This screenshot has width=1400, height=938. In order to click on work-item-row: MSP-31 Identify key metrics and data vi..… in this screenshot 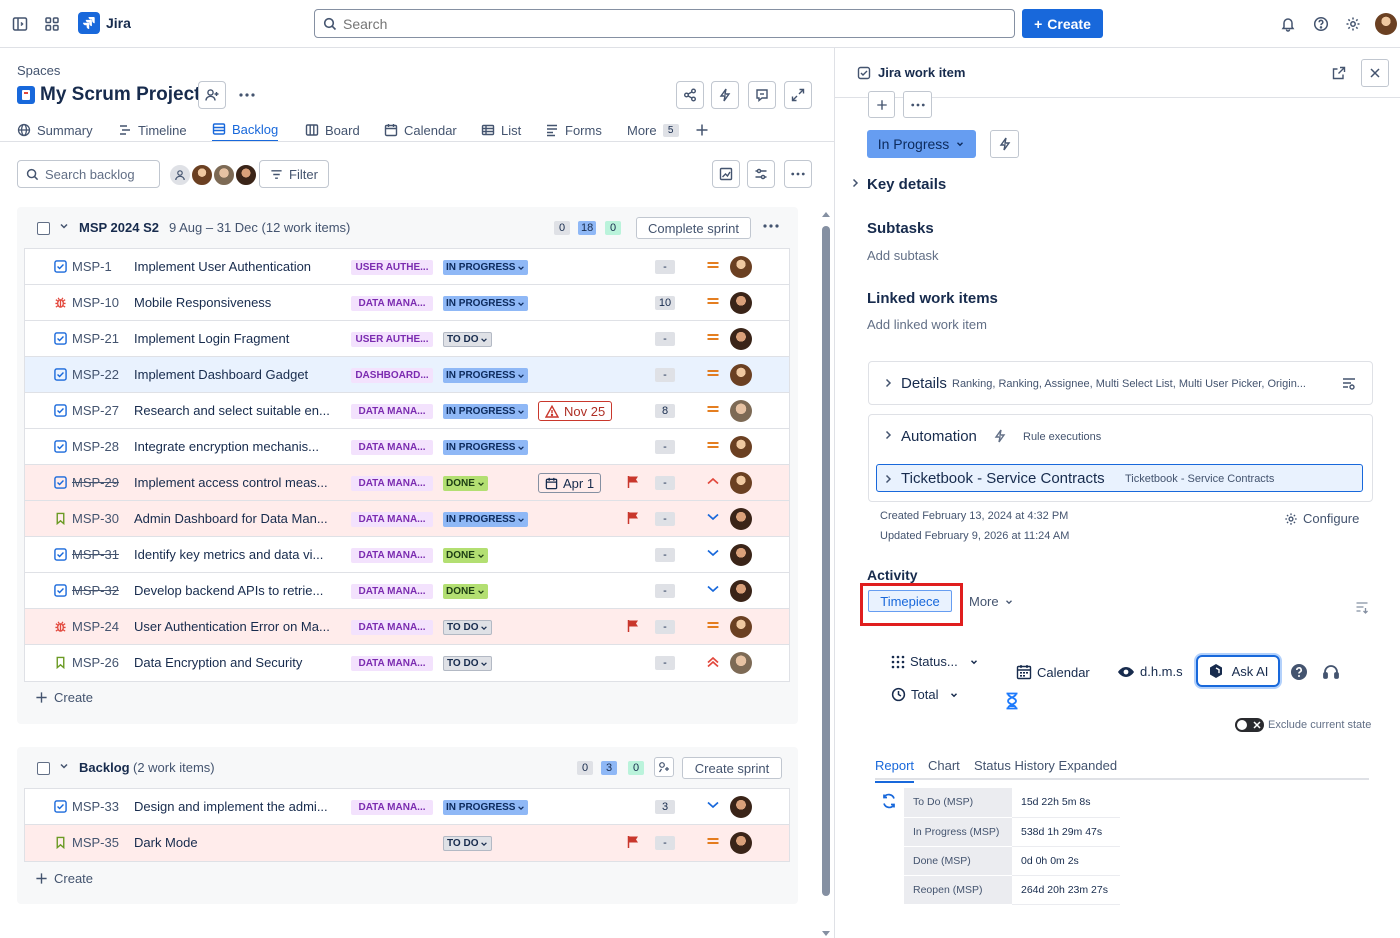, I will do `click(407, 555)`.